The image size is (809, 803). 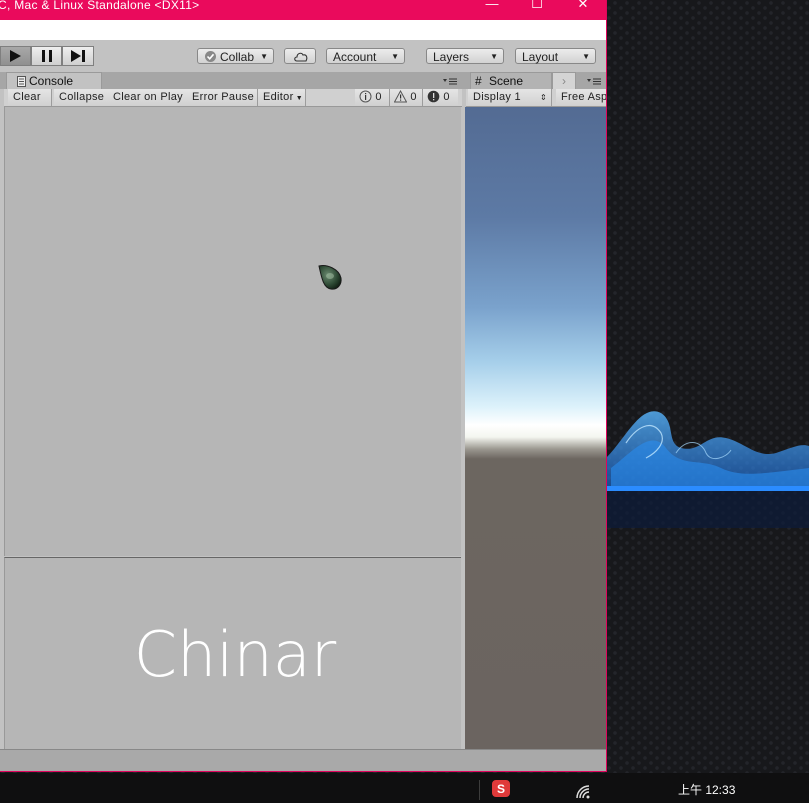 I want to click on warning-icon, so click(x=400, y=96).